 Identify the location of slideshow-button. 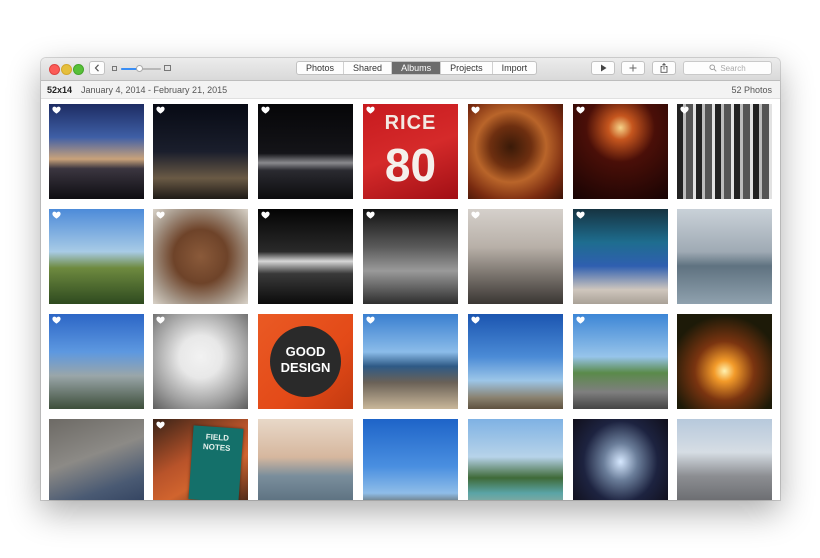
(603, 68).